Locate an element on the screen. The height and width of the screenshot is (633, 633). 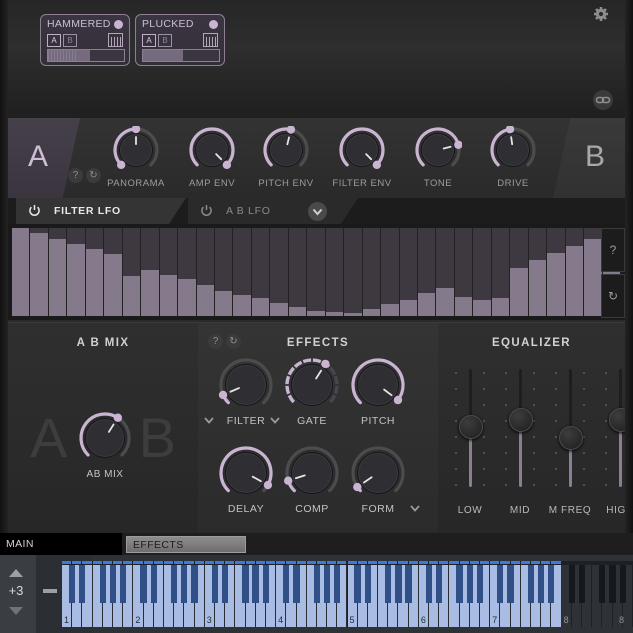
triangle-down-icon is located at coordinates (16, 611).